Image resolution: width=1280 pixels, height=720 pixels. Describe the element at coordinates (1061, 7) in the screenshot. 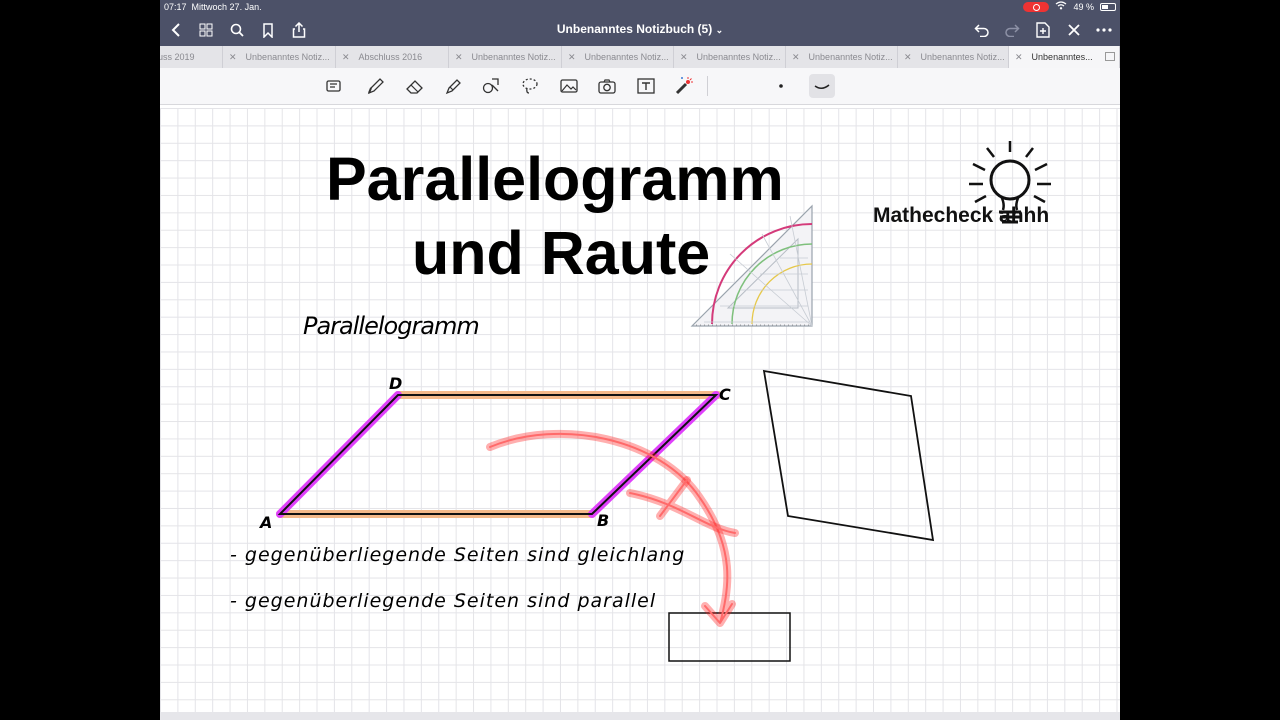

I see `wifi-icon` at that location.